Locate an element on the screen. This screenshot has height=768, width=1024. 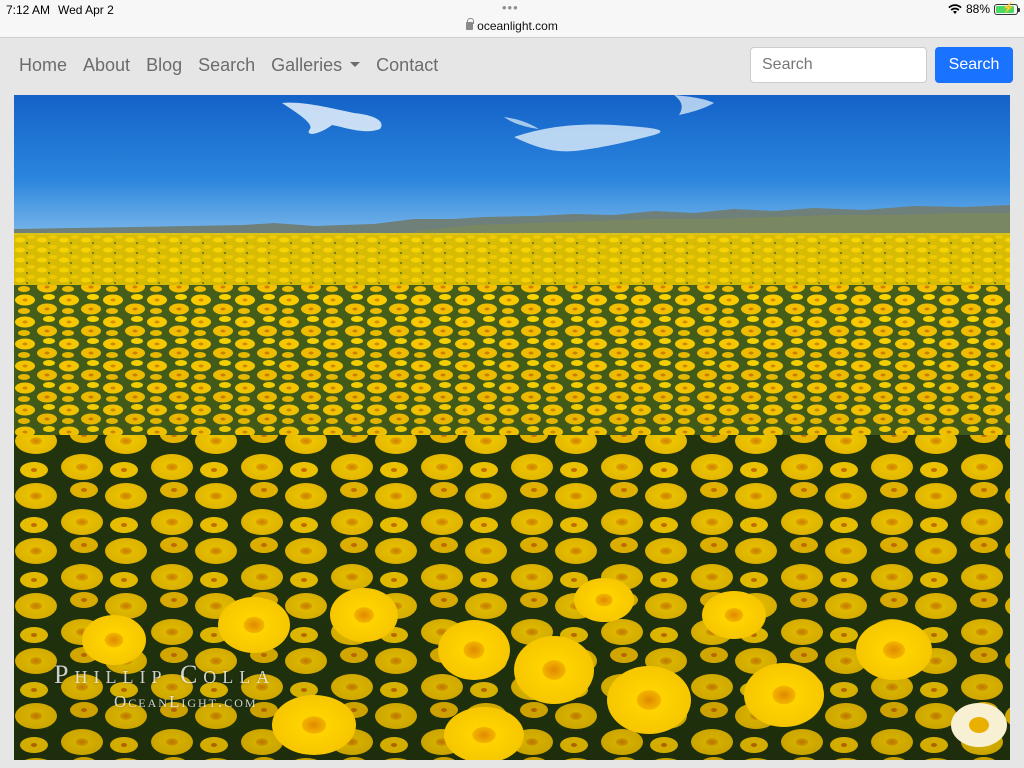
multitasking-dots-icon: ••• is located at coordinates (510, 7).